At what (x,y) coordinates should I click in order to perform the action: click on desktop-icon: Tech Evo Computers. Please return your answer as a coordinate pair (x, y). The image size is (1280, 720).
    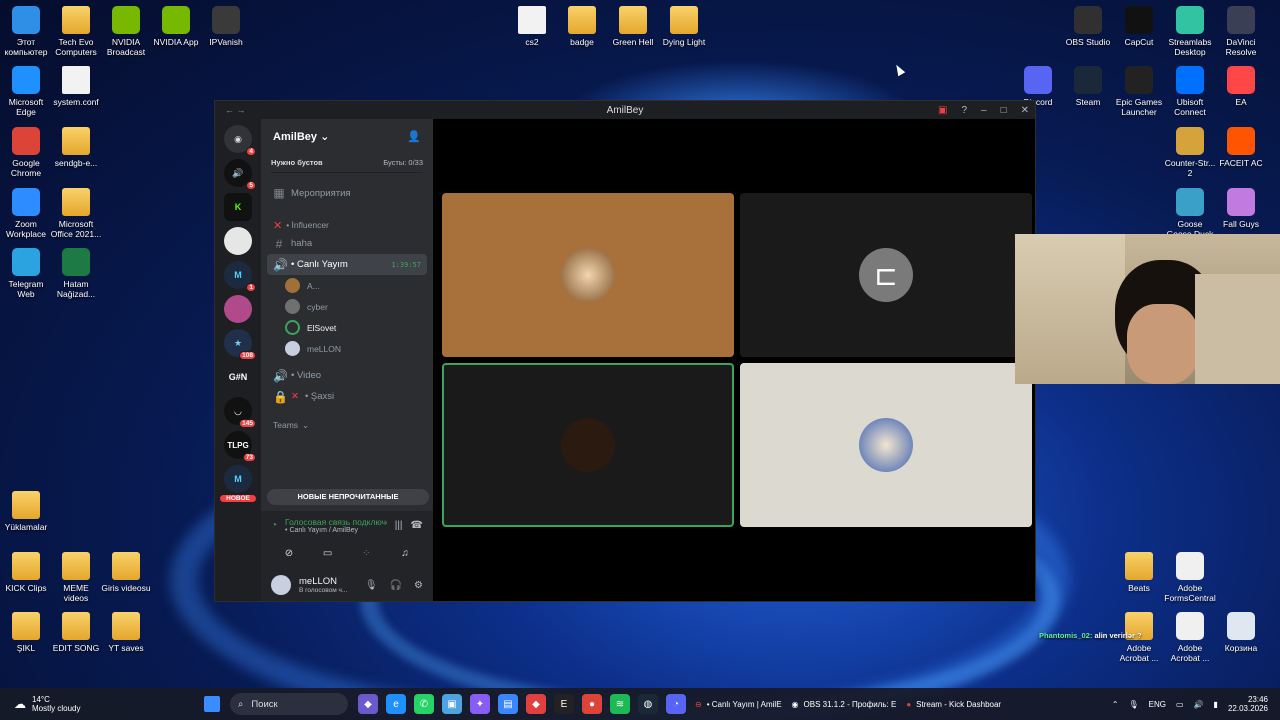
    Looking at the image, I should click on (76, 31).